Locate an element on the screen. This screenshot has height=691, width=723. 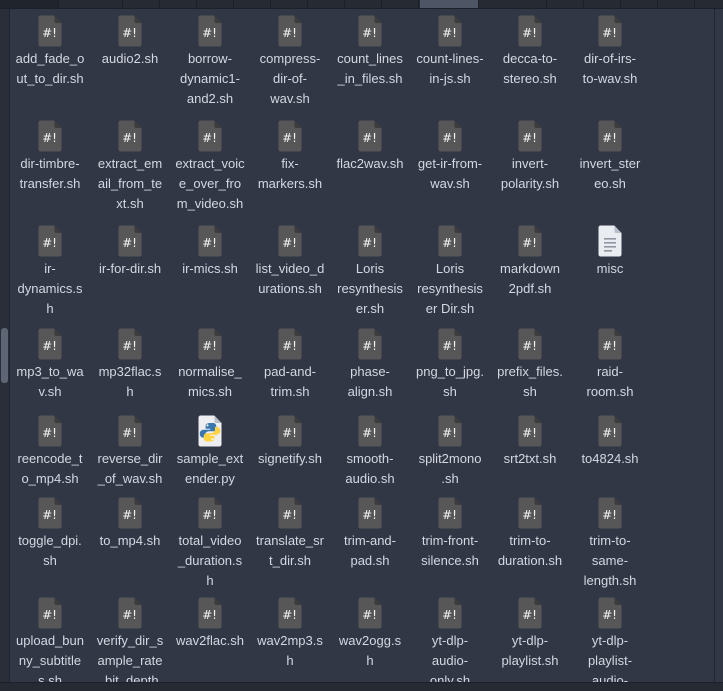
pathbar-active-segment-edge is located at coordinates (449, 4).